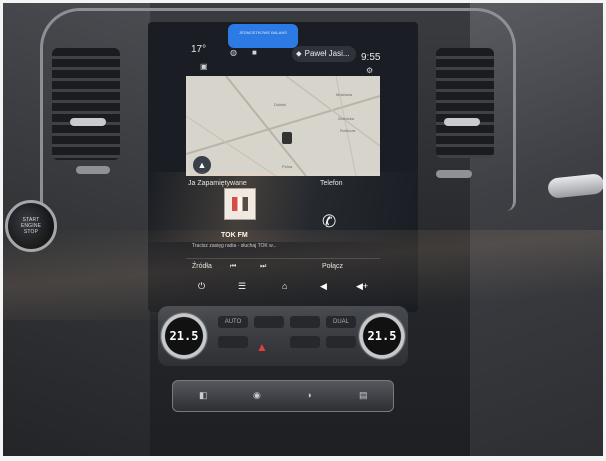 Image resolution: width=606 pixels, height=461 pixels. What do you see at coordinates (1, 230) in the screenshot?
I see `photo-border-left` at bounding box center [1, 230].